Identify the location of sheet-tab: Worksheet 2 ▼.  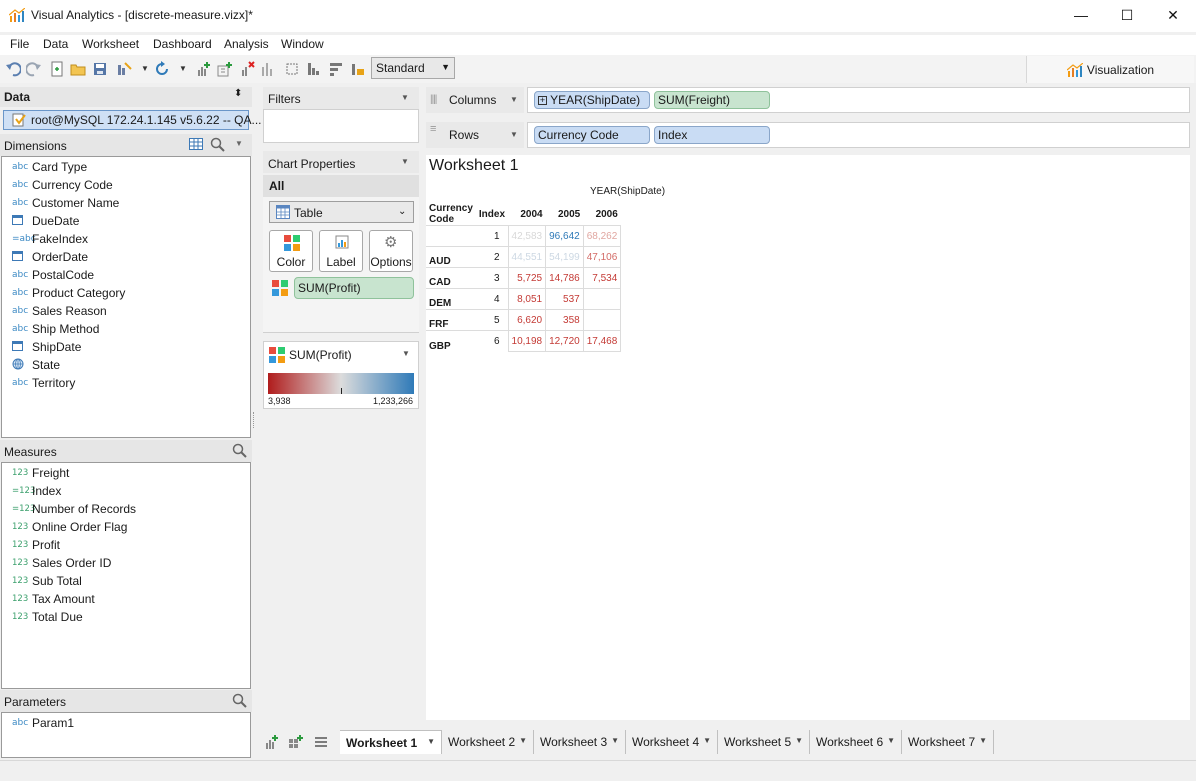
(488, 742).